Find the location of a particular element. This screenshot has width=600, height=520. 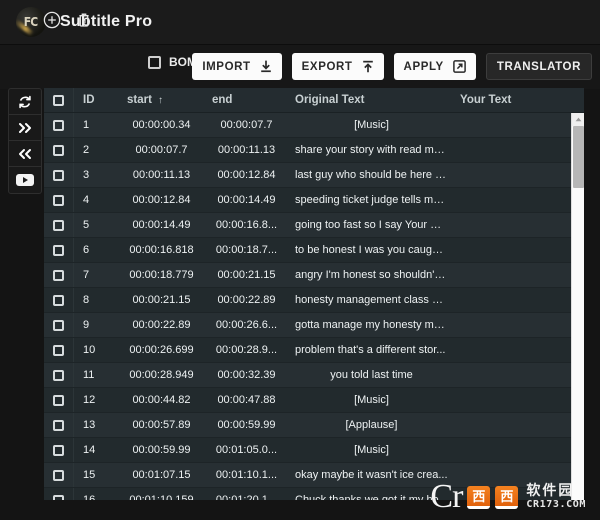

chevron-double-right-icon is located at coordinates (25, 128).